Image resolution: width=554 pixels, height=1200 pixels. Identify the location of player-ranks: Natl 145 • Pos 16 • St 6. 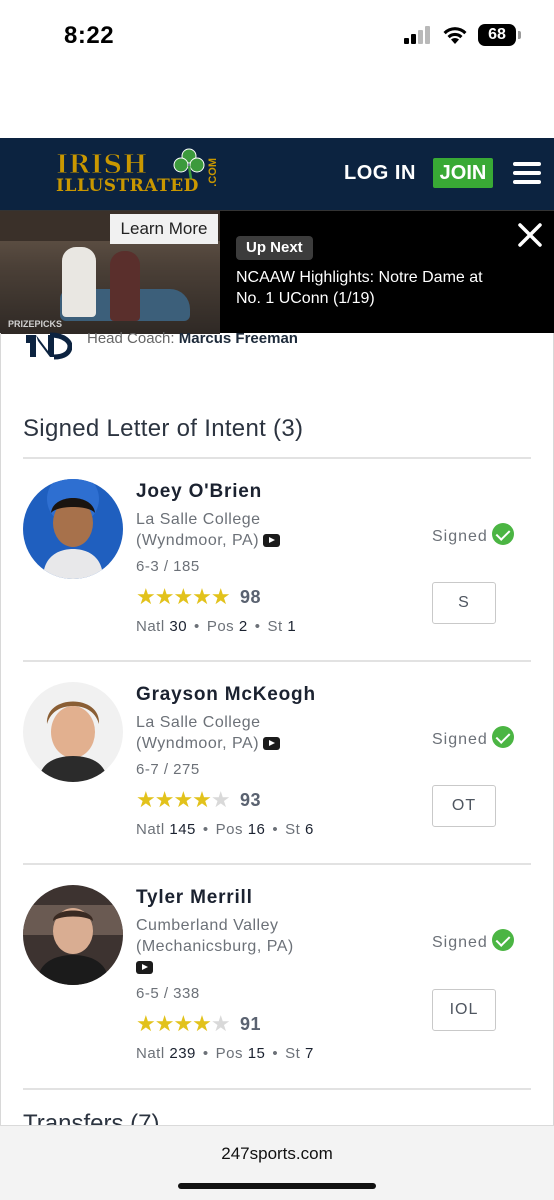
(225, 829).